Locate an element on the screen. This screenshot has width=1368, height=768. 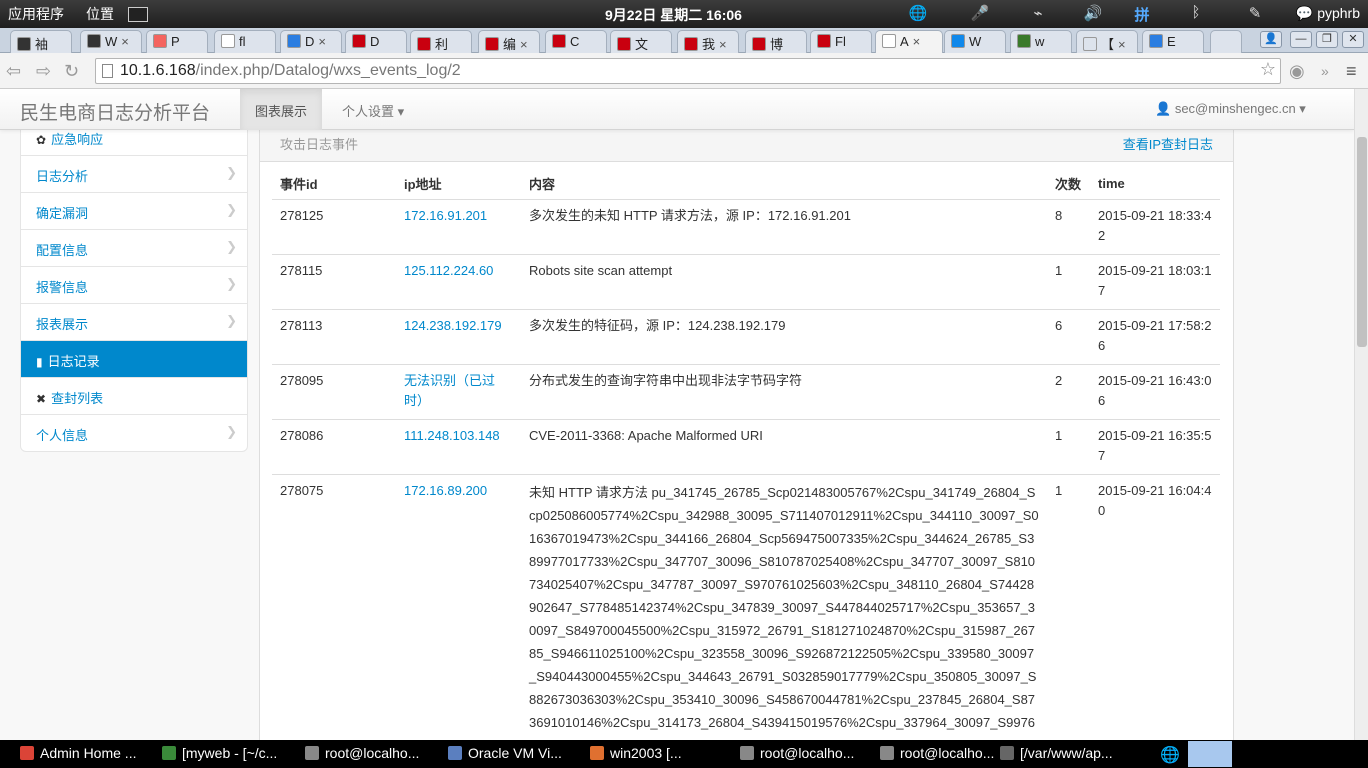
bluetooth-icon: ᛒ is located at coordinates (1196, 14).